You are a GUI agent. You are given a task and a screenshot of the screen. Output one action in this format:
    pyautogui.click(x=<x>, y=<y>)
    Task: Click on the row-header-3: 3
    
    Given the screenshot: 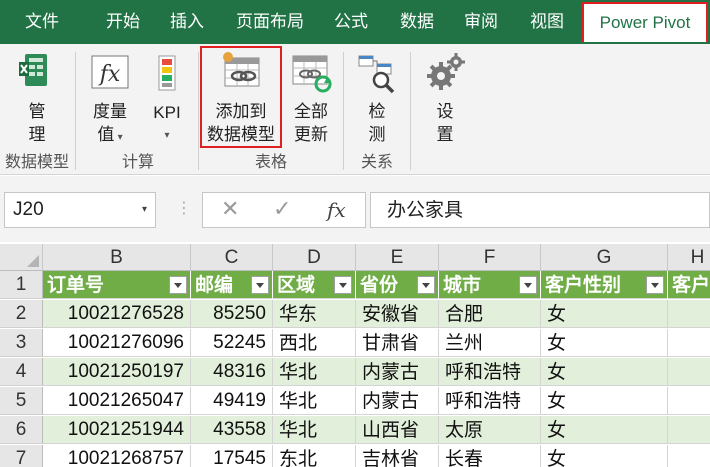 What is the action you would take?
    pyautogui.click(x=21, y=343)
    